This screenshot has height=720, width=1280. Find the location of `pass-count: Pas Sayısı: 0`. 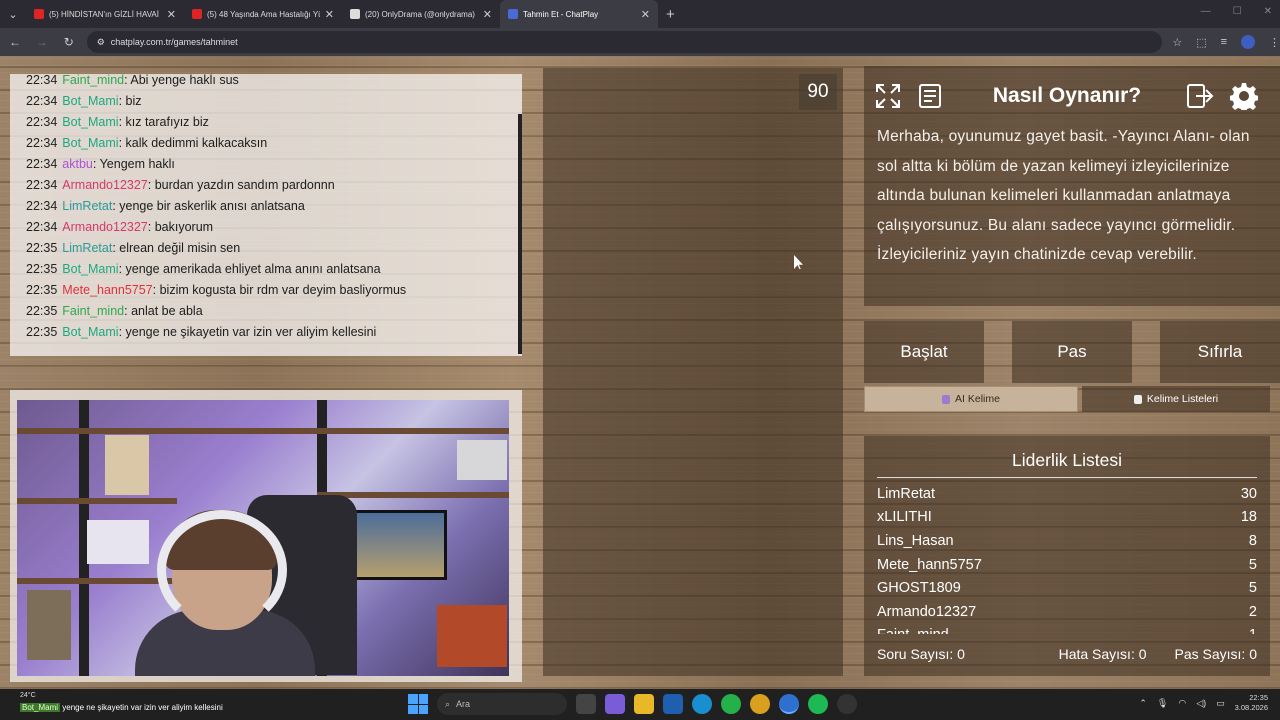

pass-count: Pas Sayısı: 0 is located at coordinates (1215, 654).